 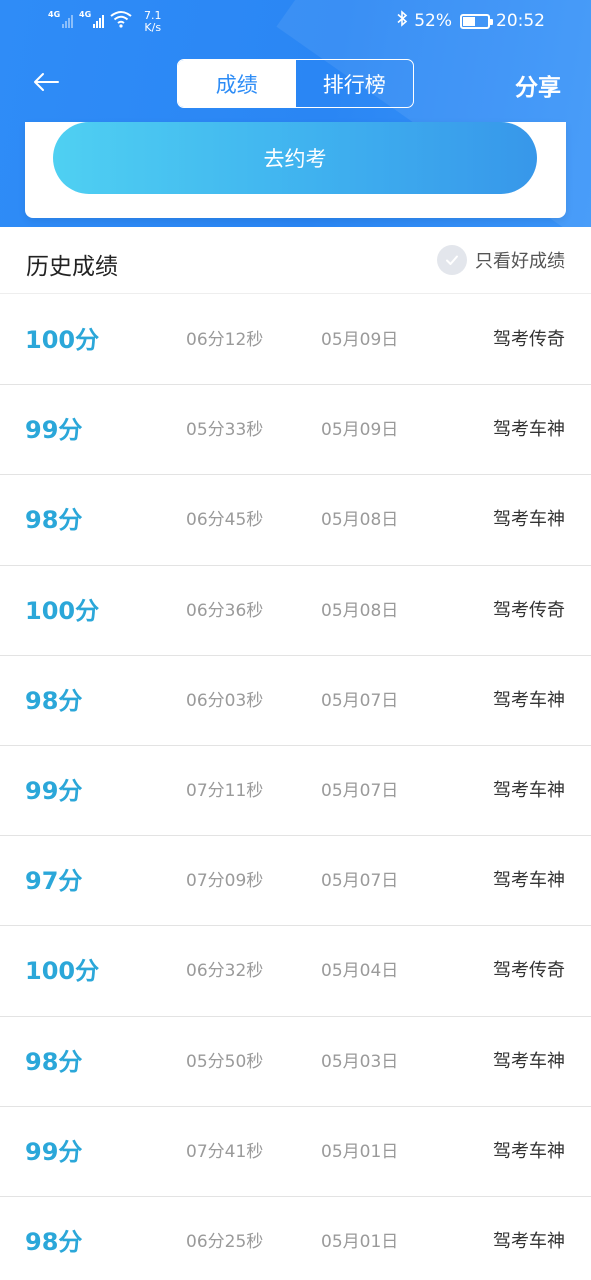 I want to click on tab-ranking: 排行榜, so click(x=355, y=83).